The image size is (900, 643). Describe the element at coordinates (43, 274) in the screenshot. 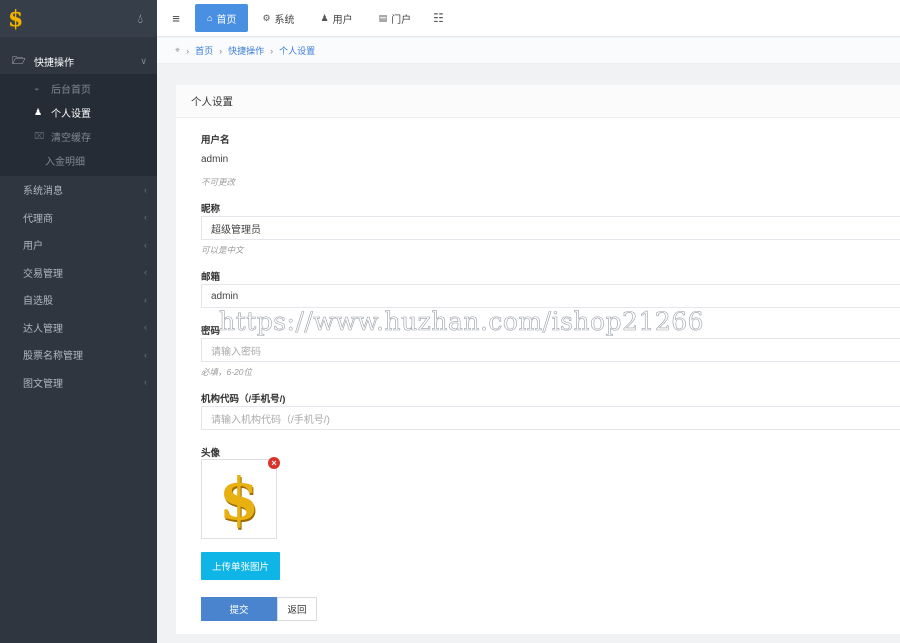

I see `sidebar-item-label: 交易管理` at that location.